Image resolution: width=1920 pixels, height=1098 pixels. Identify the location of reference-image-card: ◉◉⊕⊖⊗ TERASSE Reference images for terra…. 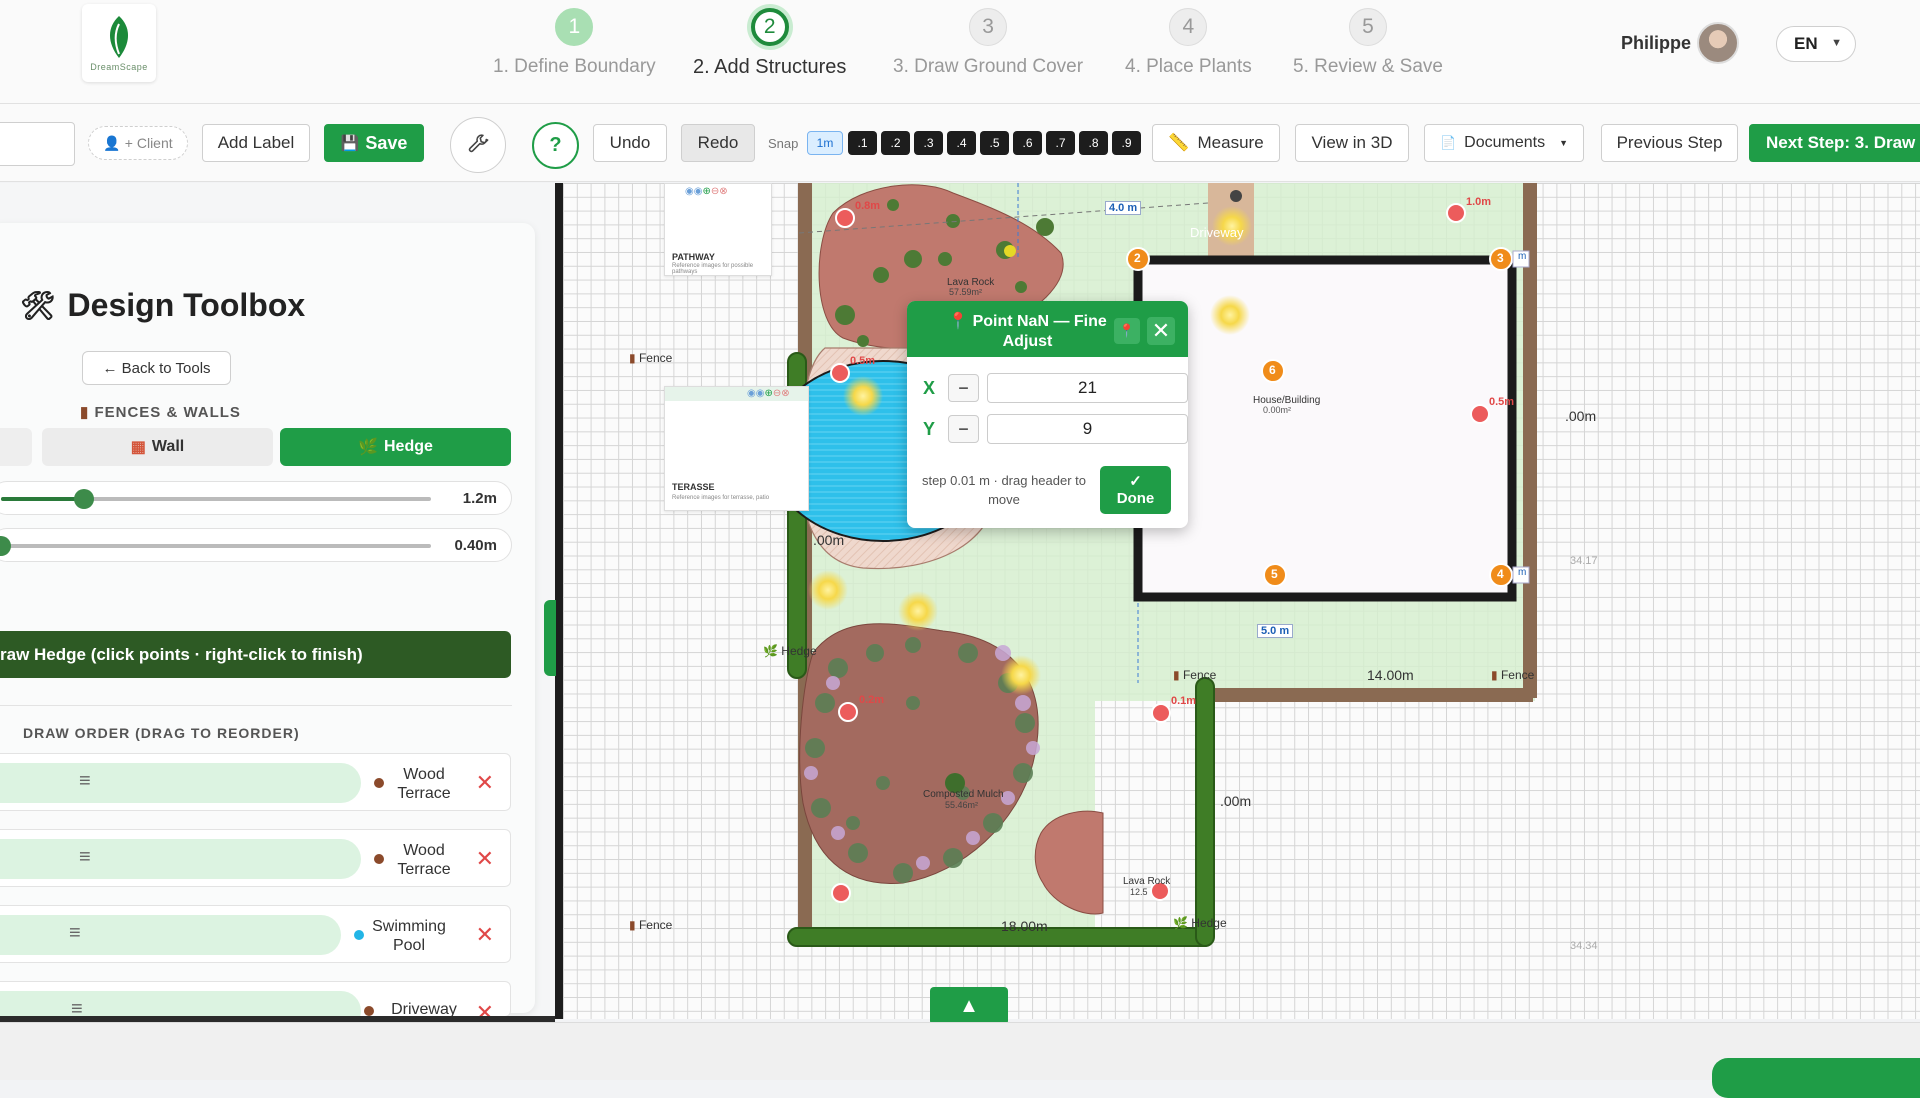
(736, 448).